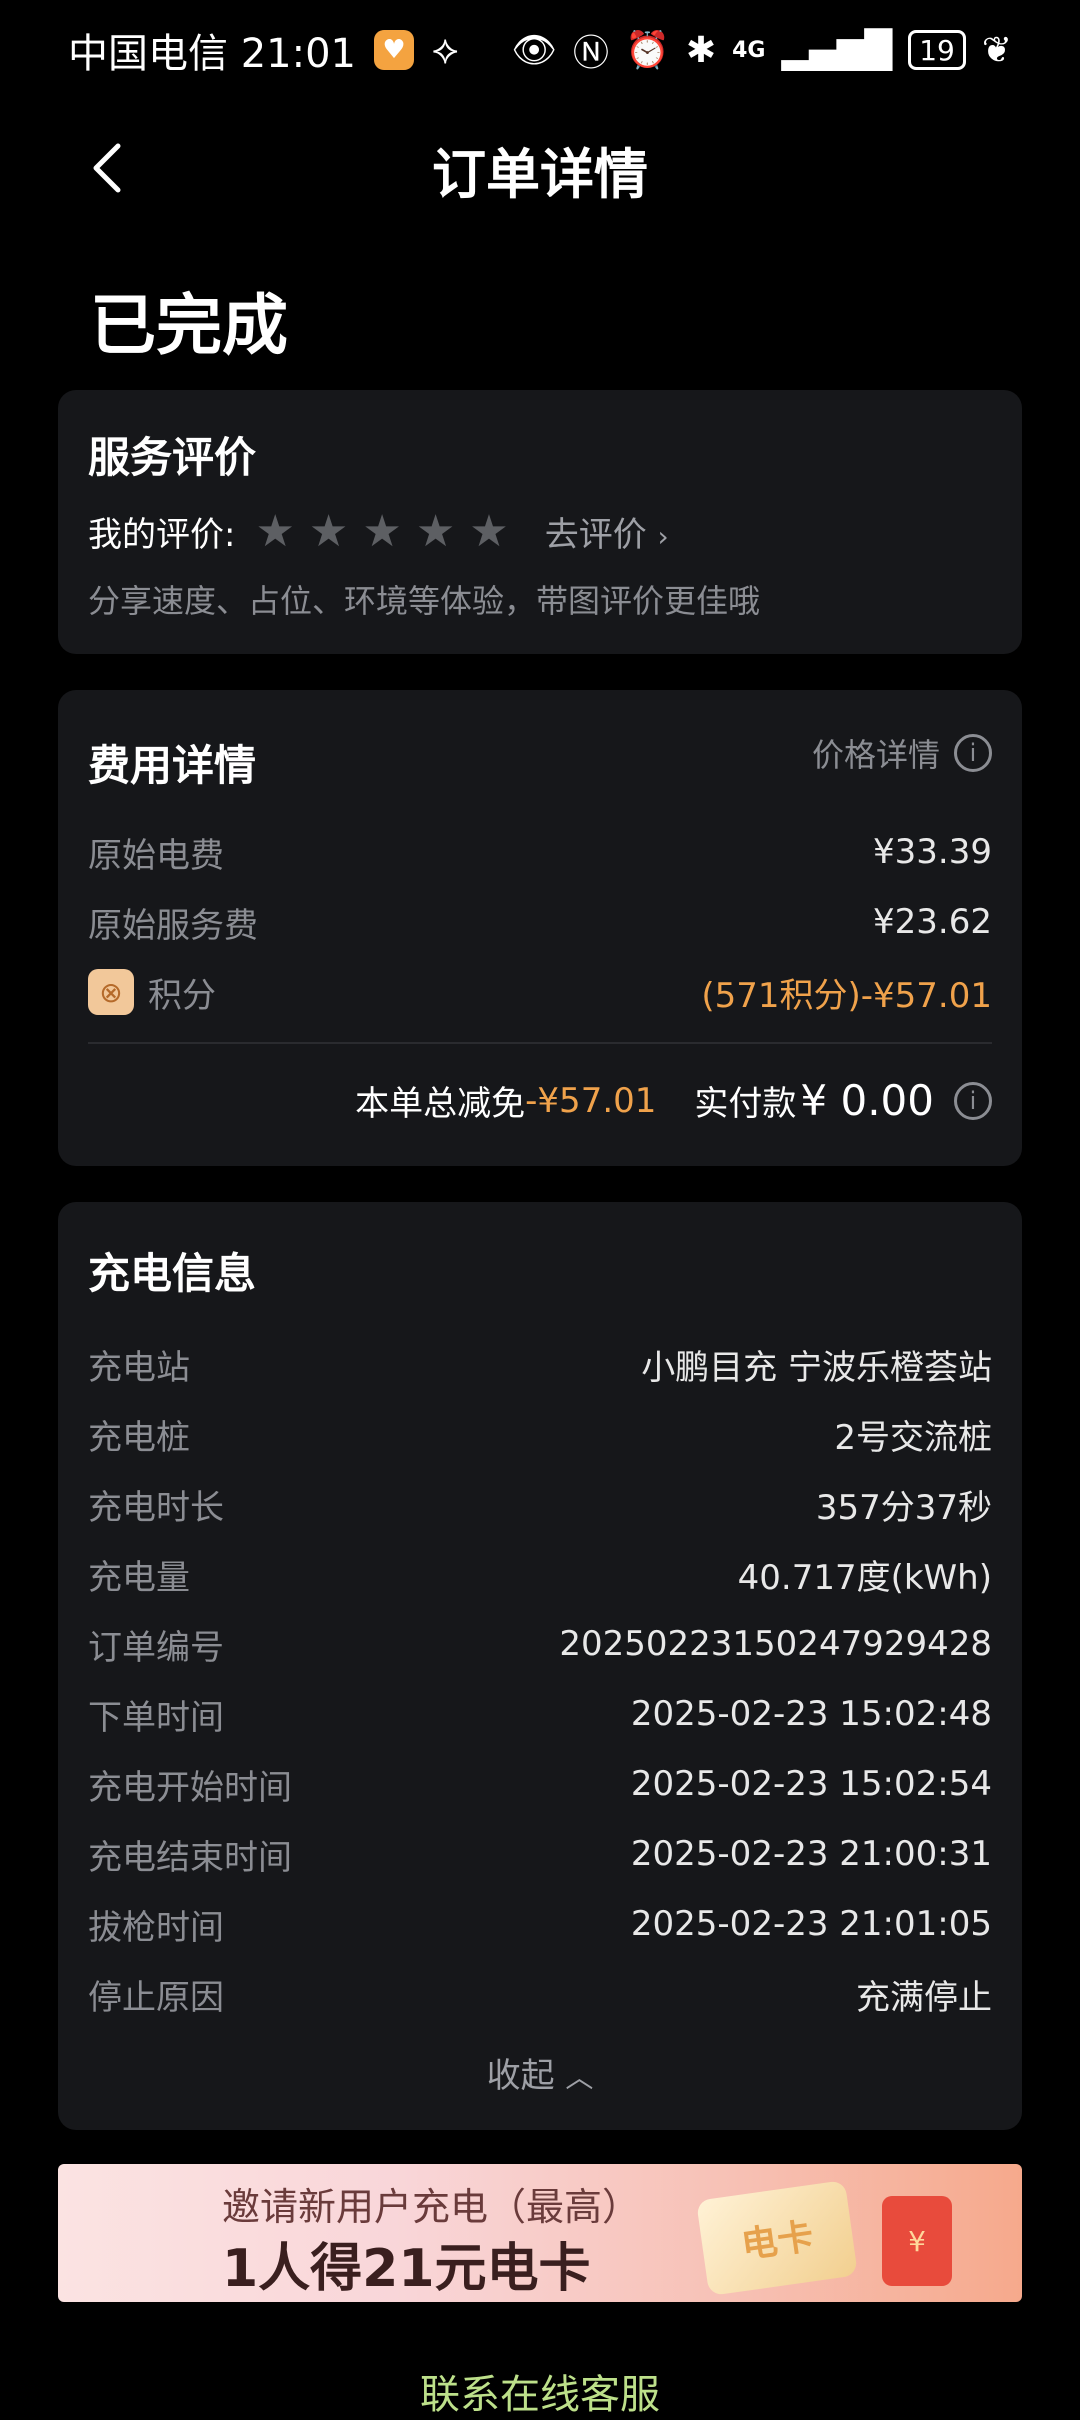 The height and width of the screenshot is (2420, 1080). What do you see at coordinates (777, 2241) in the screenshot?
I see `banner-card-text: 电卡` at bounding box center [777, 2241].